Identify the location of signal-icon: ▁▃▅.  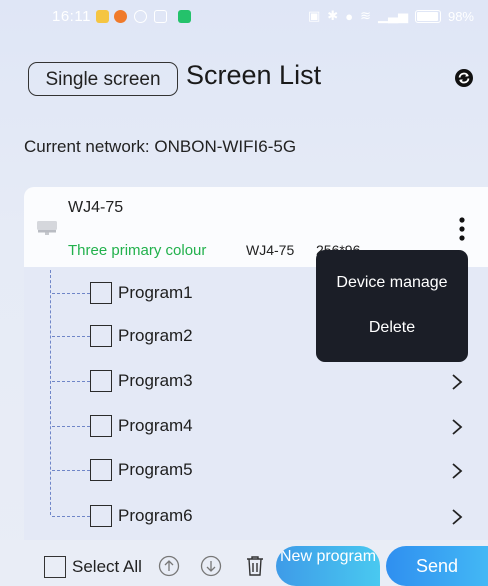
(392, 15).